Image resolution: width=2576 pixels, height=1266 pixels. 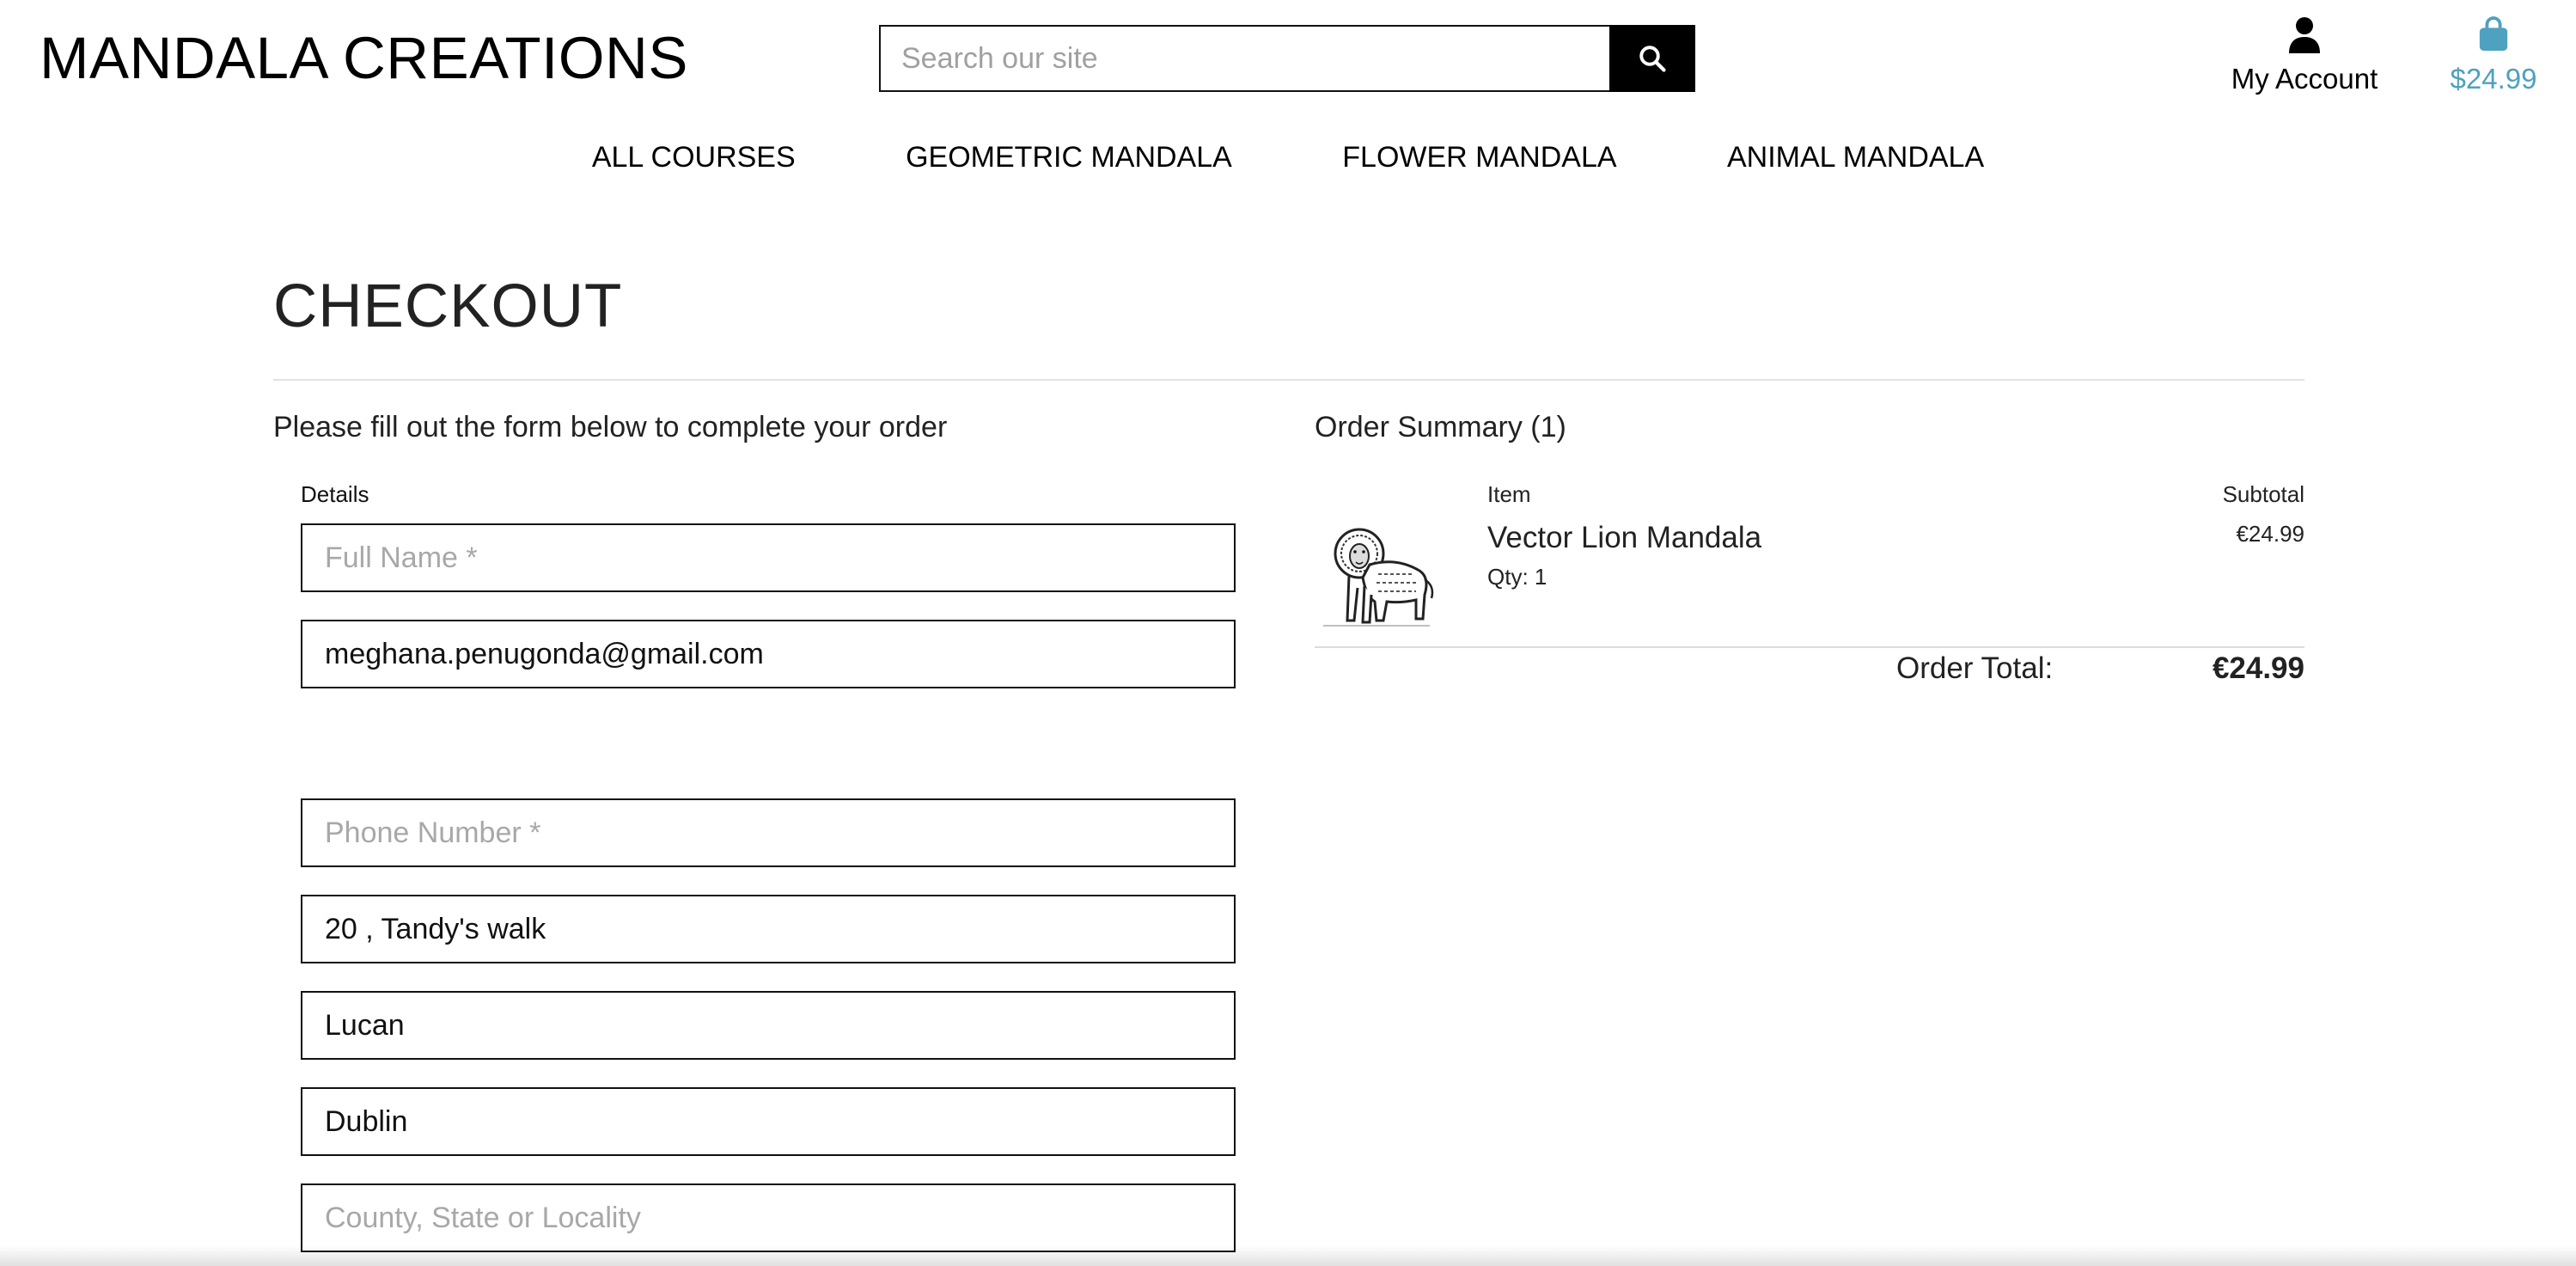 I want to click on shopping-bag-link: $24.99, so click(x=2493, y=55).